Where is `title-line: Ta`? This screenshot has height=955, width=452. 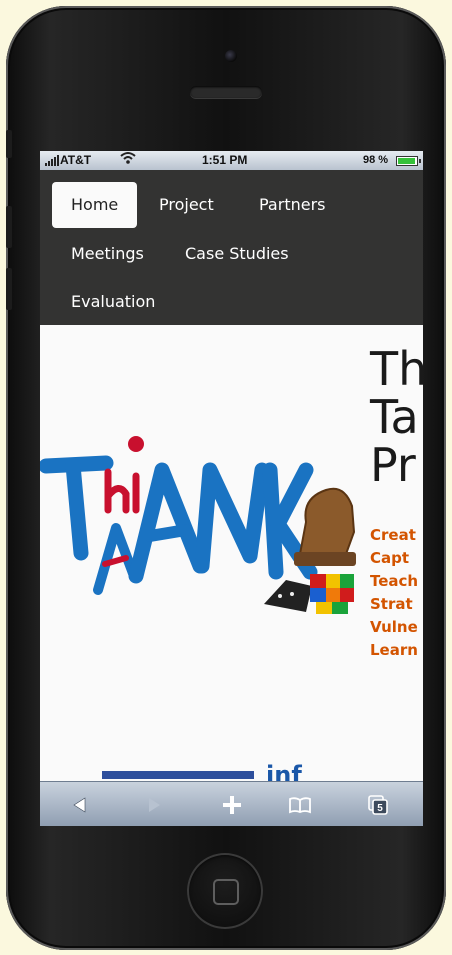
title-line: Ta is located at coordinates (394, 417).